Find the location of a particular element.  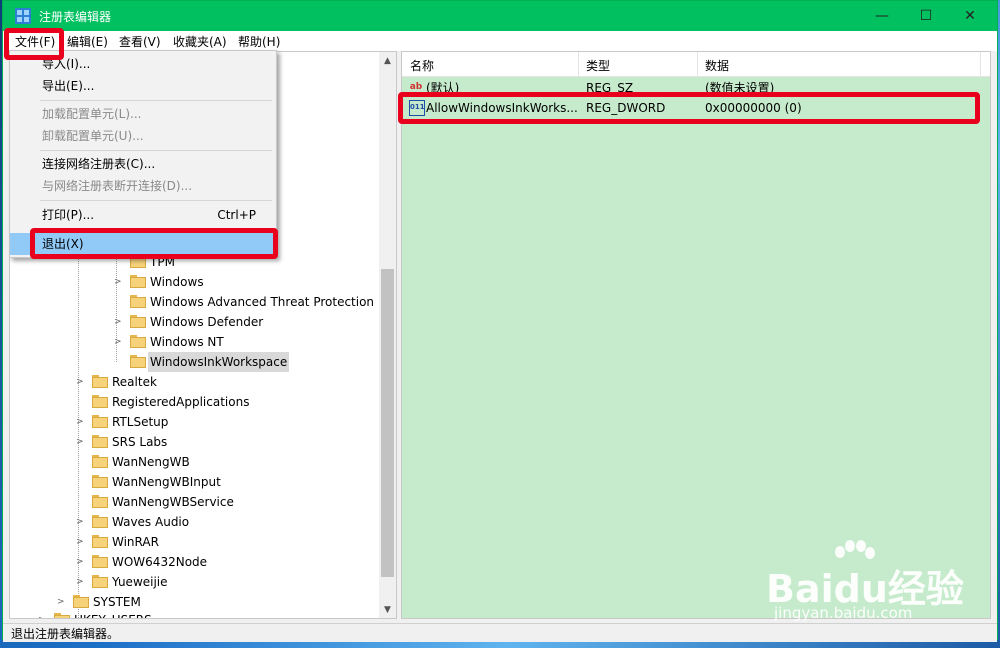

tree-item-label: RegisteredApplications is located at coordinates (181, 402).